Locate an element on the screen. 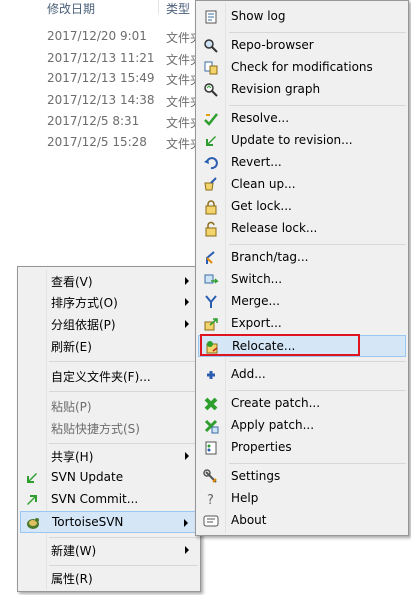 This screenshot has width=411, height=595. file-date: 2017/12/13 14:38 is located at coordinates (101, 100).